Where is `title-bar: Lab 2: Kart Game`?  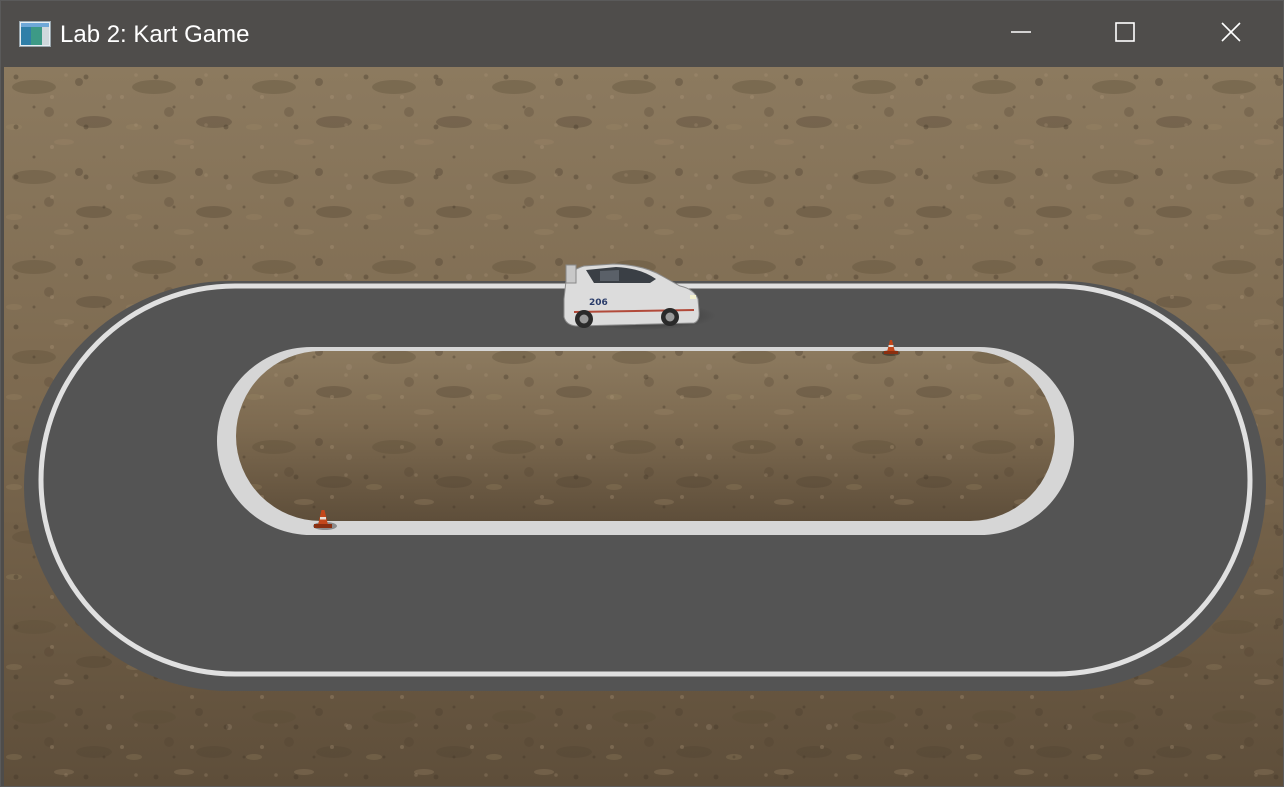 title-bar: Lab 2: Kart Game is located at coordinates (642, 34).